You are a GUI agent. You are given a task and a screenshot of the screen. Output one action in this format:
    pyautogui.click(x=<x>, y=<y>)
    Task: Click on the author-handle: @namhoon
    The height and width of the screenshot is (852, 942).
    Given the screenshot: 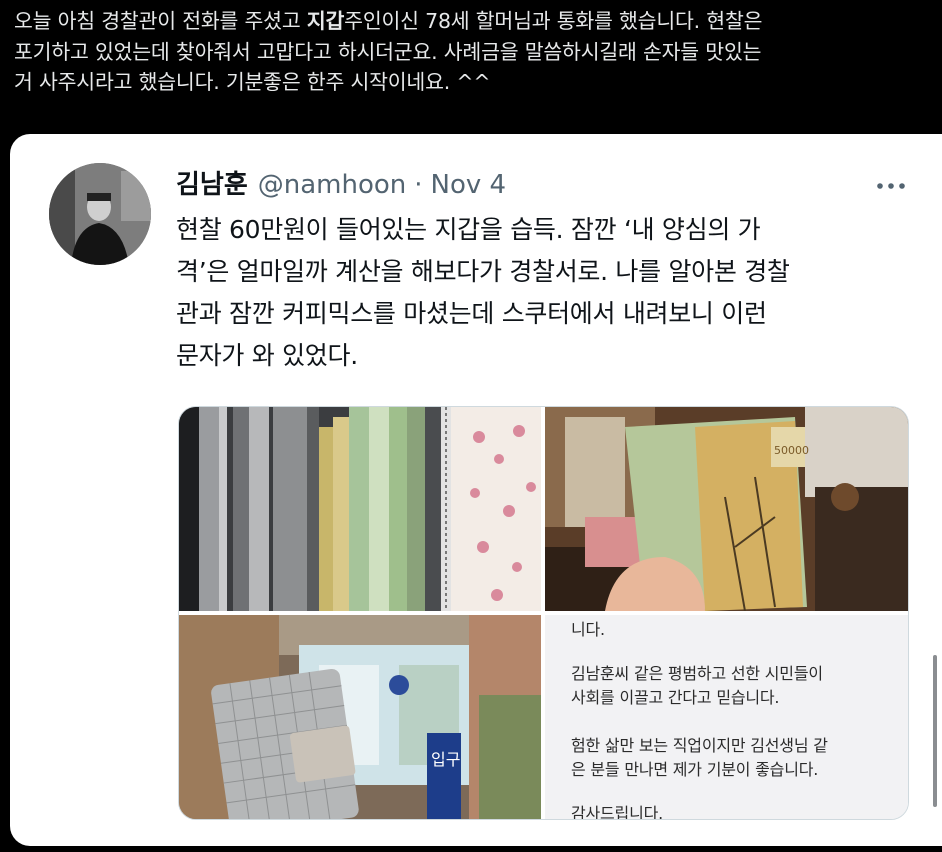 What is the action you would take?
    pyautogui.click(x=332, y=185)
    